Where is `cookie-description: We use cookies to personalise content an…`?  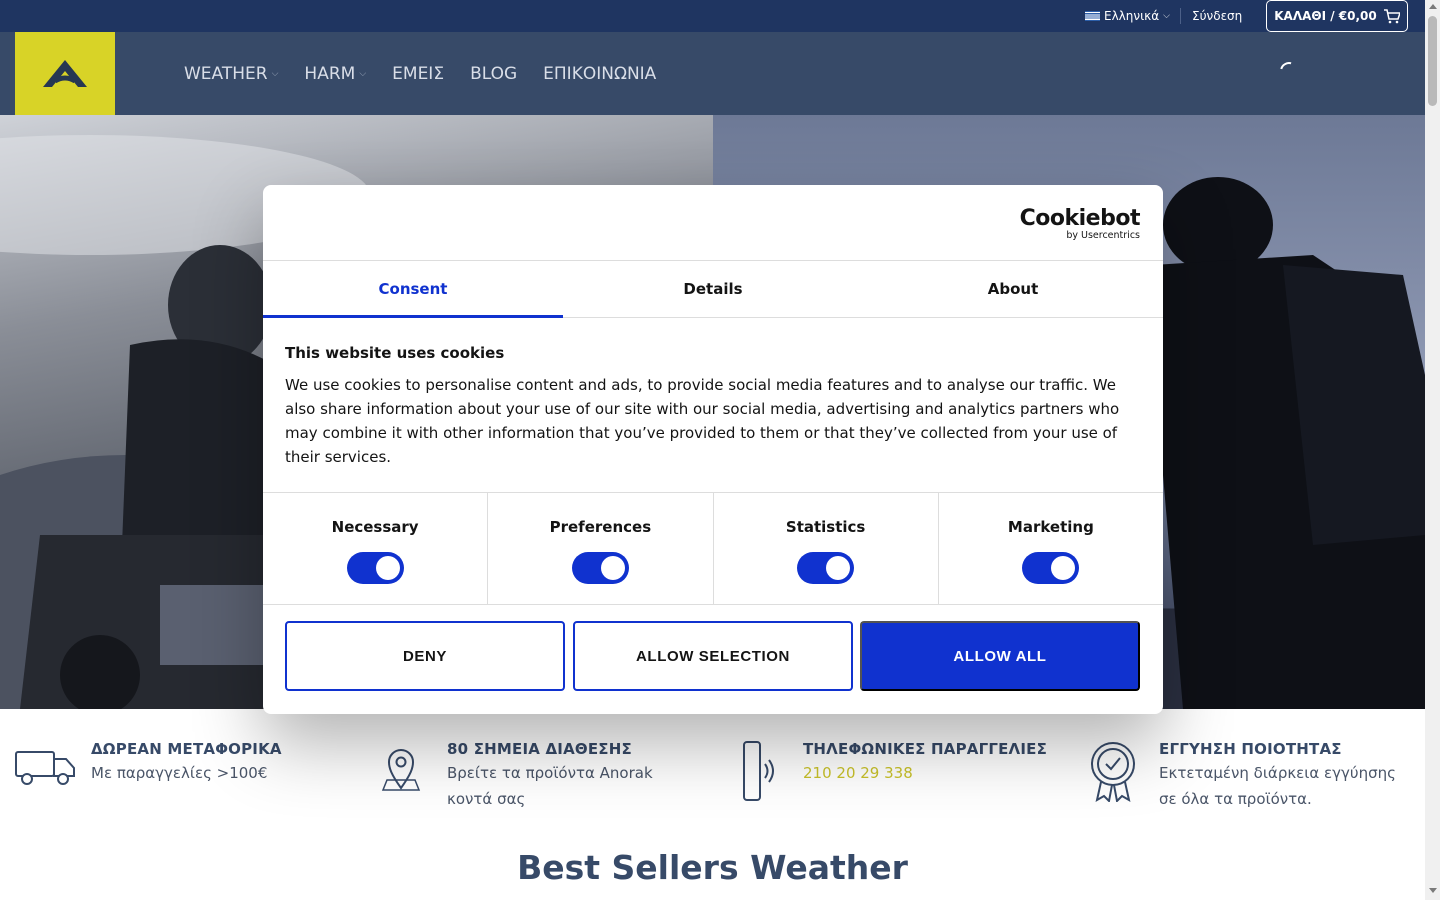 cookie-description: We use cookies to personalise content an… is located at coordinates (702, 421).